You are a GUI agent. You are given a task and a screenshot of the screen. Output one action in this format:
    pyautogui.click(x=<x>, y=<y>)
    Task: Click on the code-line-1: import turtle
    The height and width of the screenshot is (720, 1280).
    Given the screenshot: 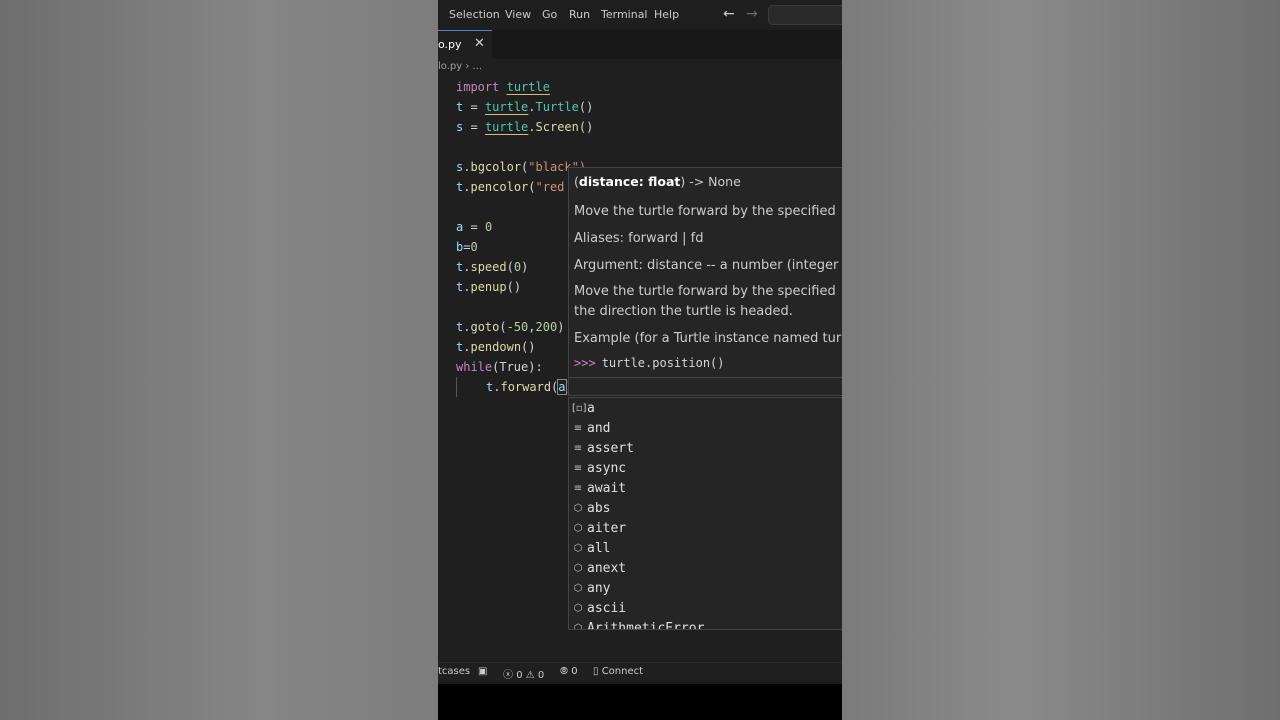 What is the action you would take?
    pyautogui.click(x=503, y=87)
    